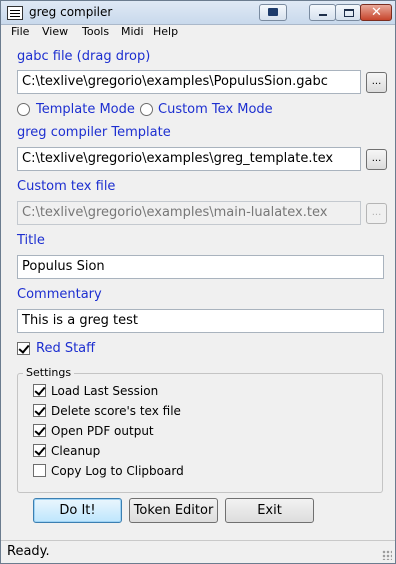 Image resolution: width=396 pixels, height=564 pixels. What do you see at coordinates (146, 109) in the screenshot?
I see `custom-tex-mode-radio` at bounding box center [146, 109].